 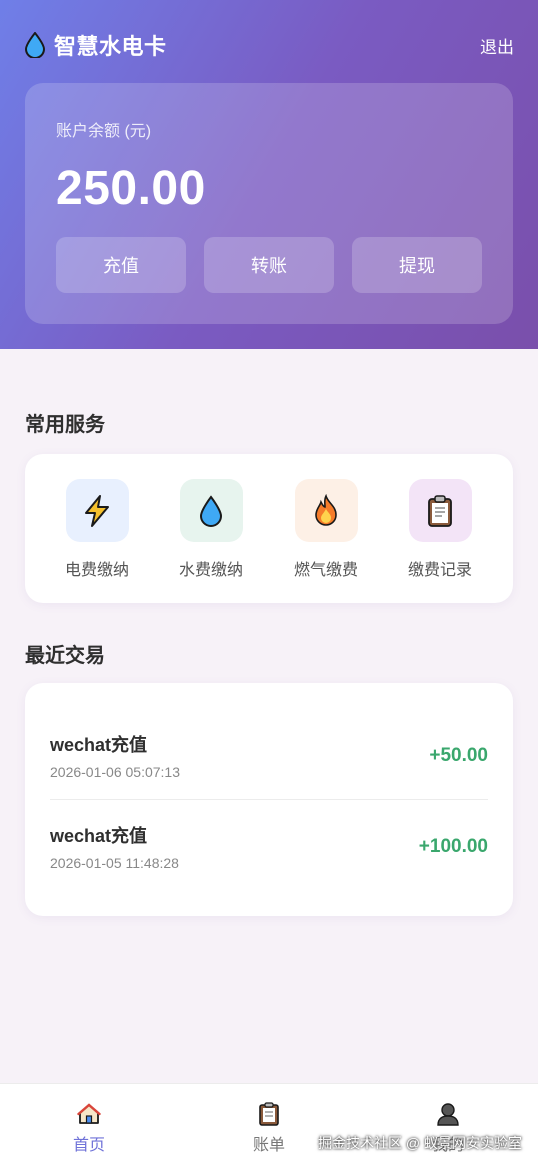 What do you see at coordinates (131, 188) in the screenshot?
I see `balance-amount: 250.00` at bounding box center [131, 188].